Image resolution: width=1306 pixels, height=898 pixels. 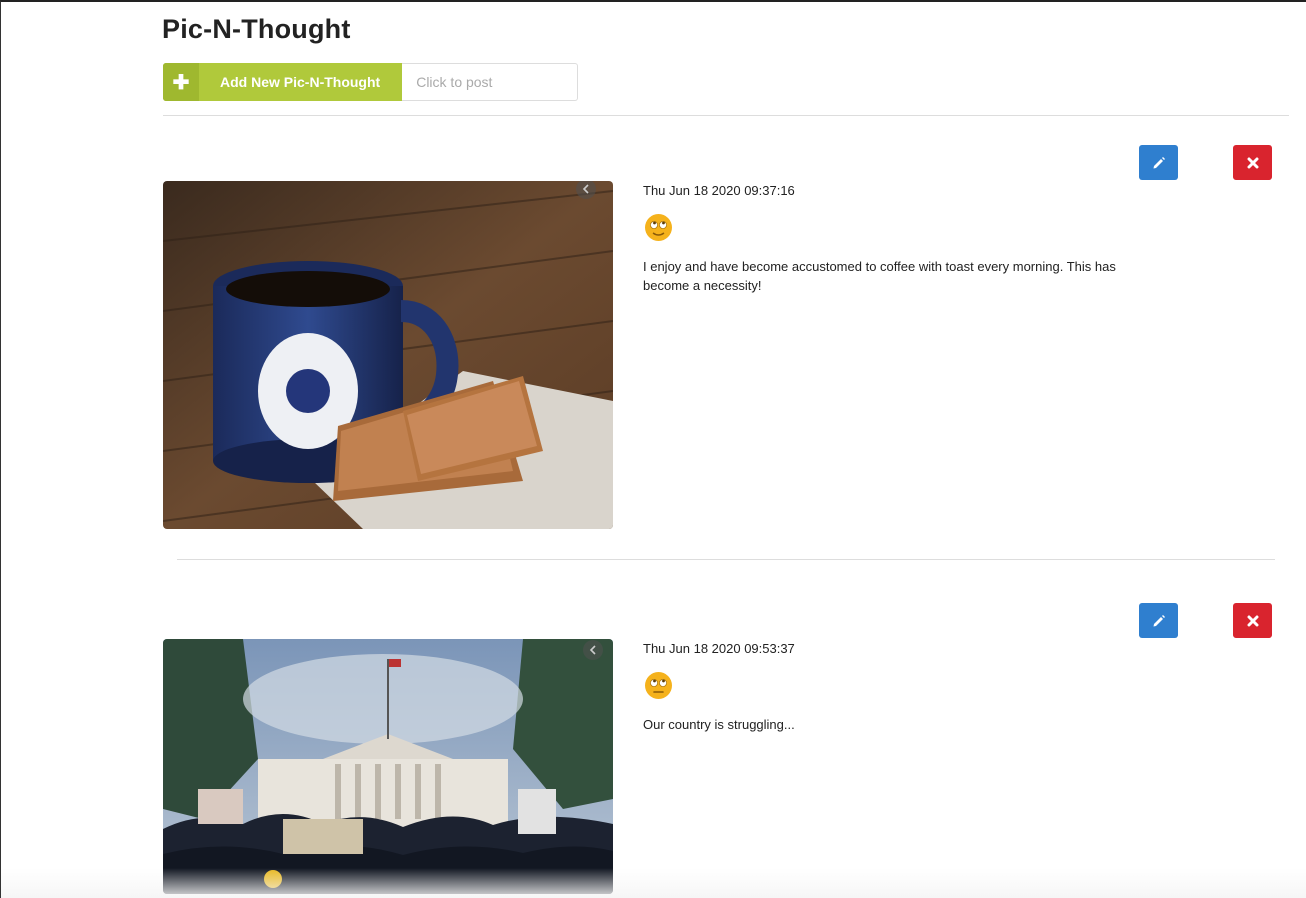 What do you see at coordinates (719, 190) in the screenshot?
I see `post-timestamp: Thu Jun 18 2020 09:37:16` at bounding box center [719, 190].